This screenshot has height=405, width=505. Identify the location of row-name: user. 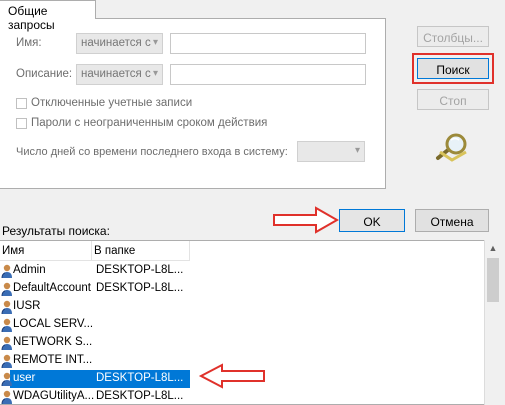
(24, 378).